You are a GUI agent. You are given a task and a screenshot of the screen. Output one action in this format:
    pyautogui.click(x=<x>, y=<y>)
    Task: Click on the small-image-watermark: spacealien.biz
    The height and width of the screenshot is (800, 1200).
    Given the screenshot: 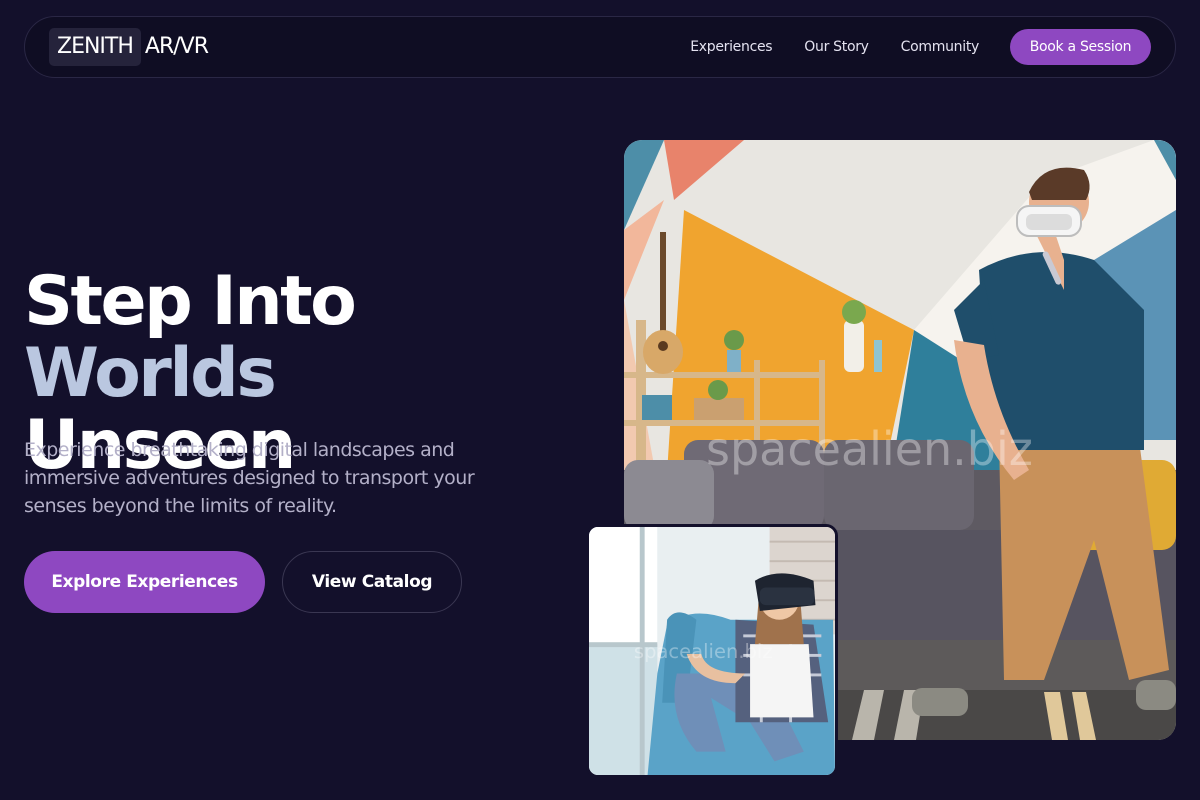 What is the action you would take?
    pyautogui.click(x=703, y=651)
    